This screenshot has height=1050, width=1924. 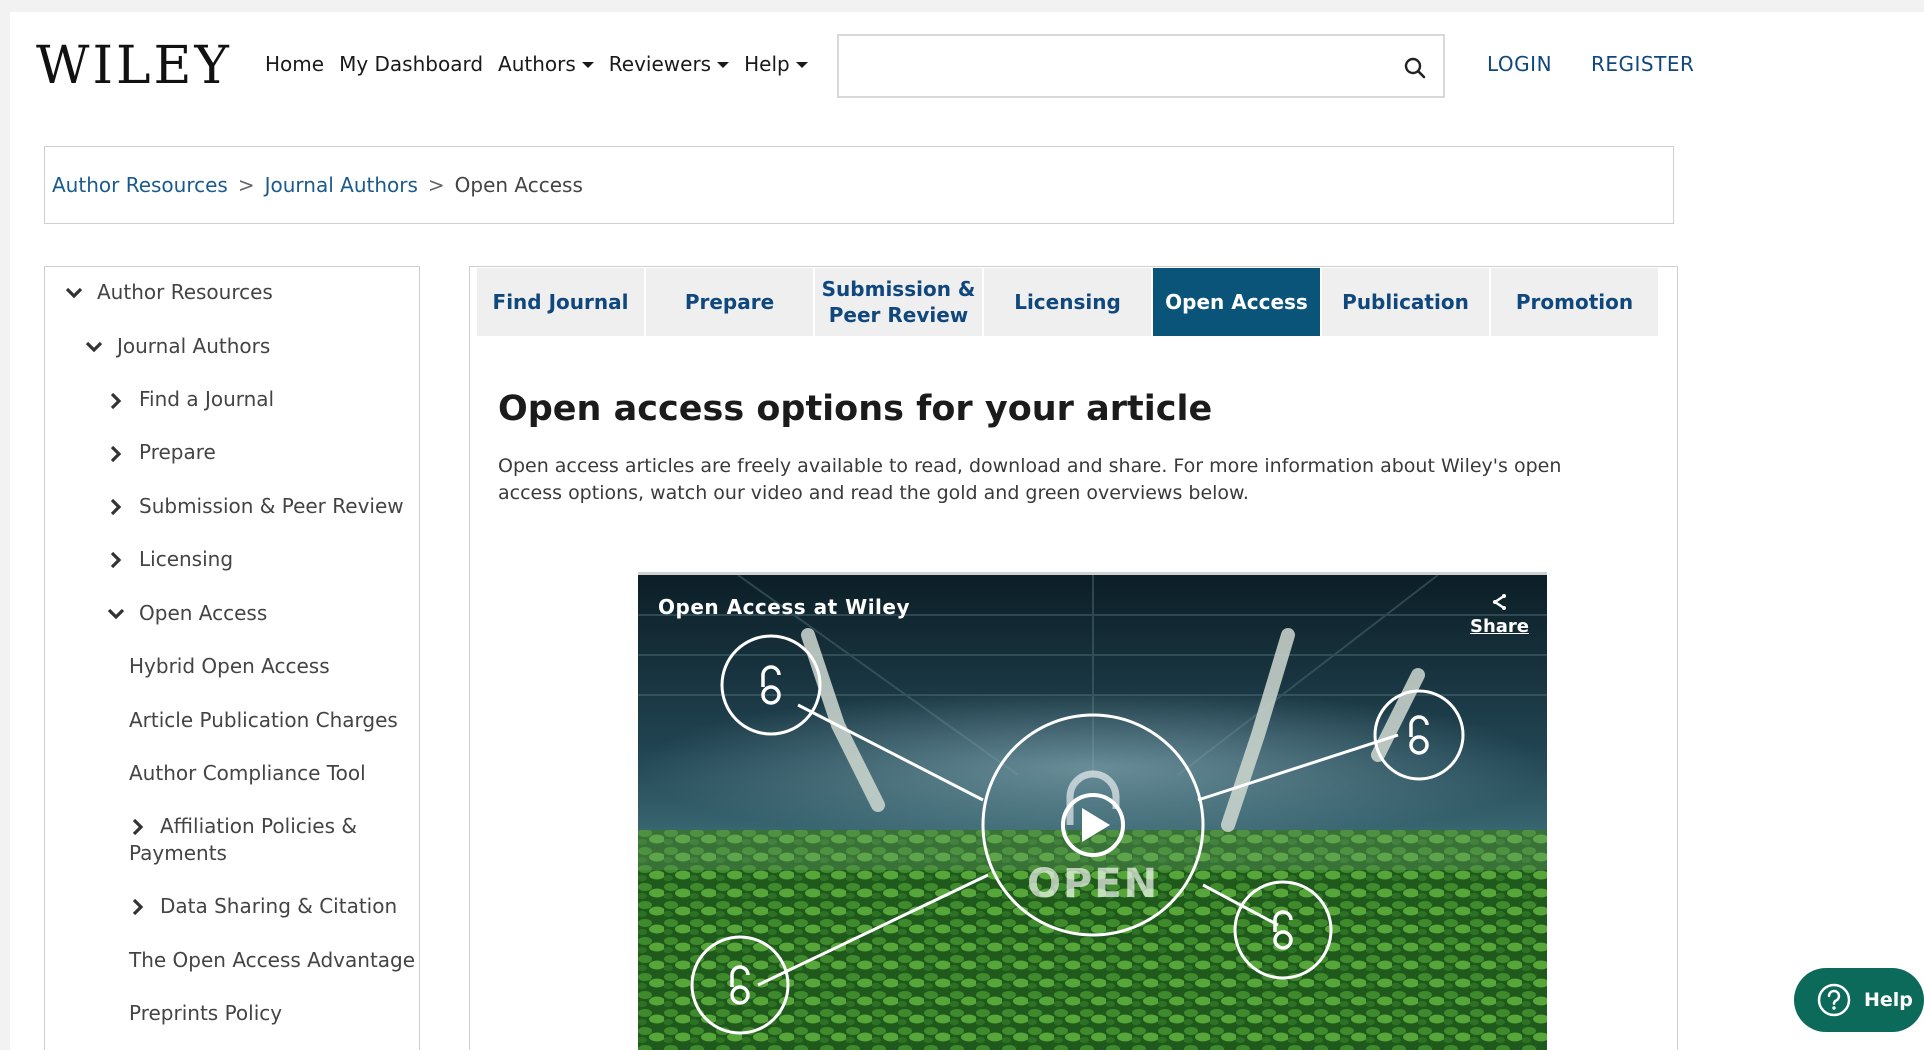 What do you see at coordinates (243, 840) in the screenshot?
I see `sidebar-item-affiliation-policies: Affiliation Policies & Payments` at bounding box center [243, 840].